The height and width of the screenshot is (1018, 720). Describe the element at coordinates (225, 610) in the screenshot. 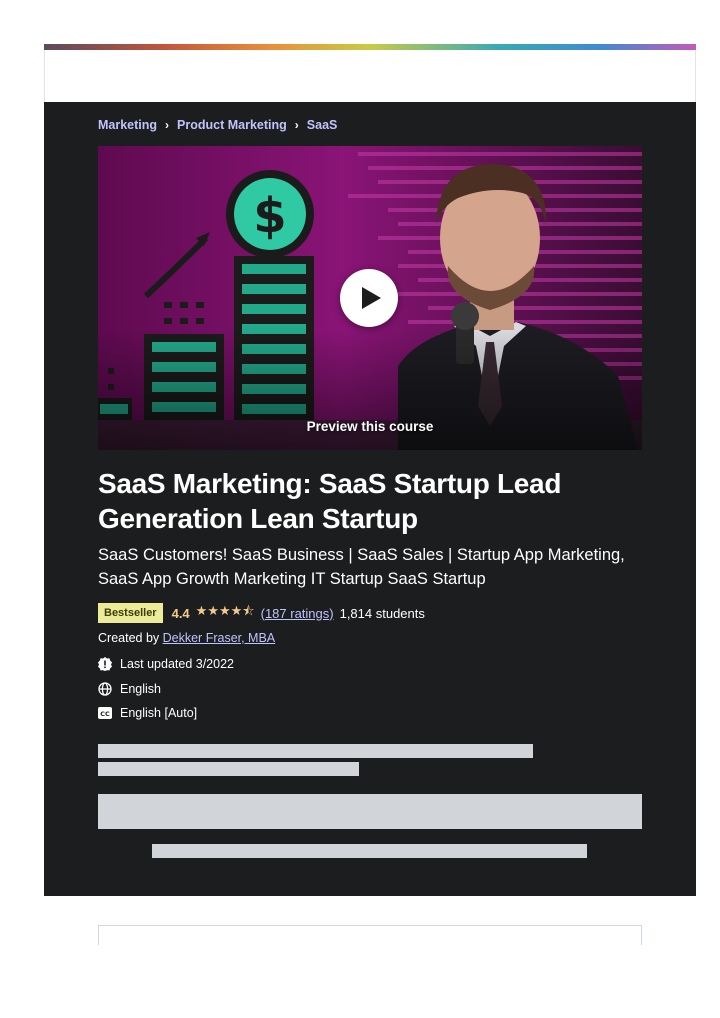

I see `star-rating-icon: ★★★★⯪` at that location.